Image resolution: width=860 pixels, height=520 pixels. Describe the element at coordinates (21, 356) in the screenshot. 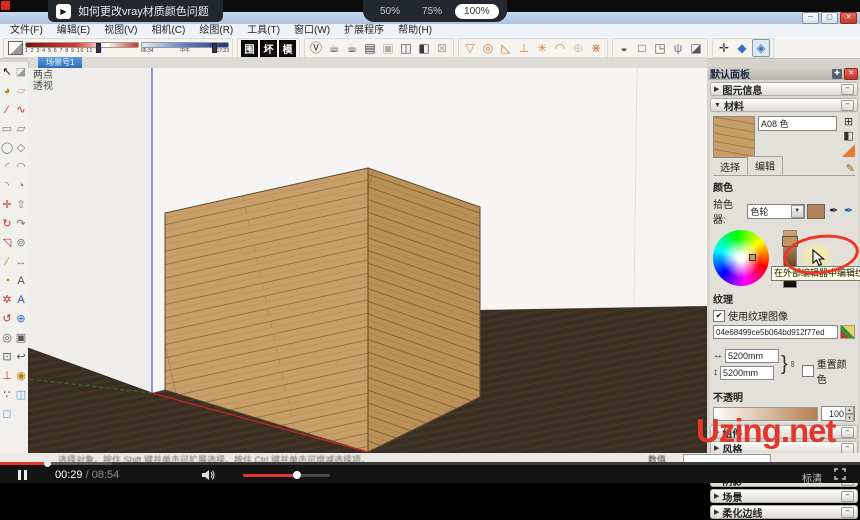

I see `previous-view-tool: ↩` at that location.